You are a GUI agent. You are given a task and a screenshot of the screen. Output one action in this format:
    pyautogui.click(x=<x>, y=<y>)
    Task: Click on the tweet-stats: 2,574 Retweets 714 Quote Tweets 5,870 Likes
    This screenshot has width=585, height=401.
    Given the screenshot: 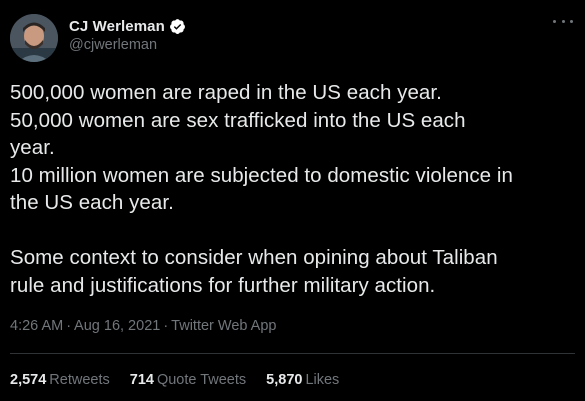 What is the action you would take?
    pyautogui.click(x=184, y=380)
    